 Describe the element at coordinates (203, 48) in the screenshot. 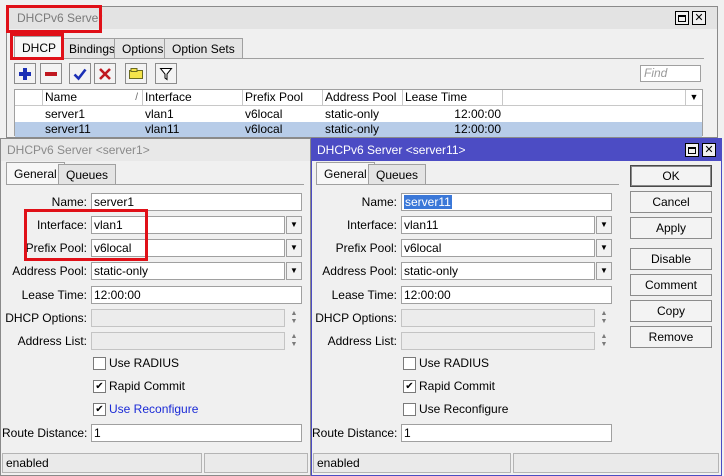

I see `tab-option-sets: Option Sets` at that location.